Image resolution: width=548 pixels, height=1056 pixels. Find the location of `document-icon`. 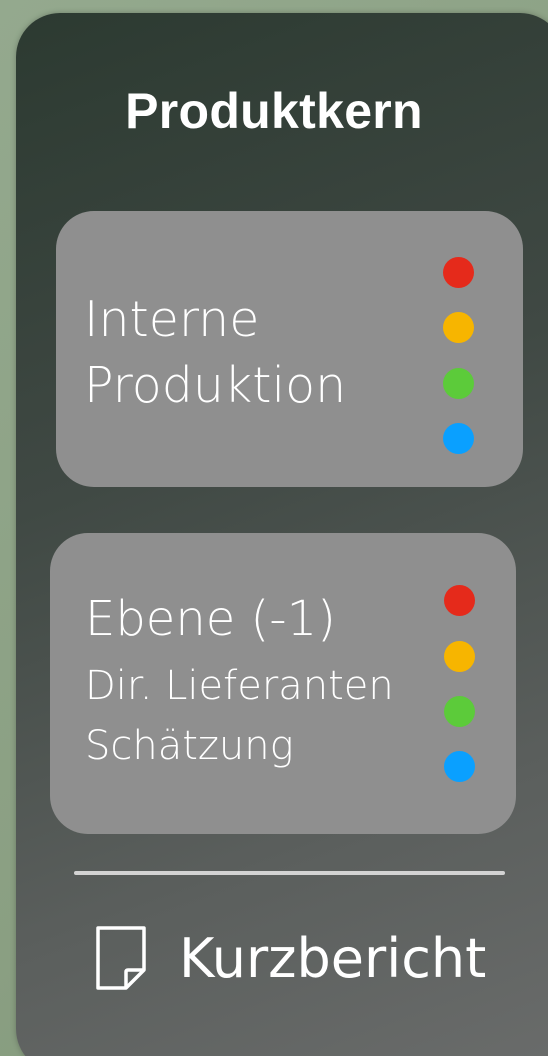

document-icon is located at coordinates (121, 958).